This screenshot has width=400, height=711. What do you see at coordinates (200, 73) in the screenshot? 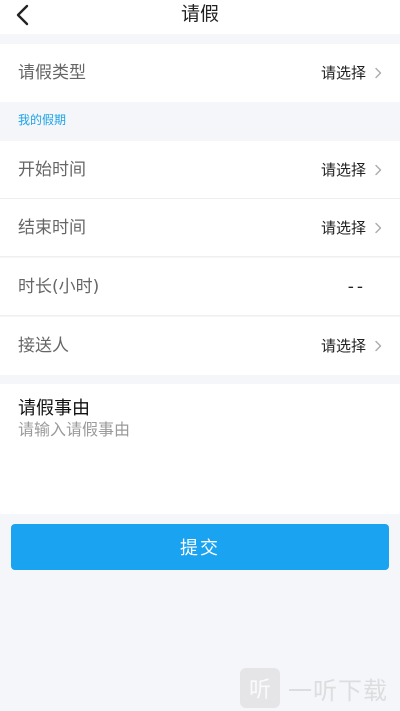
I see `leave-type-row: 请假类型 请选择` at bounding box center [200, 73].